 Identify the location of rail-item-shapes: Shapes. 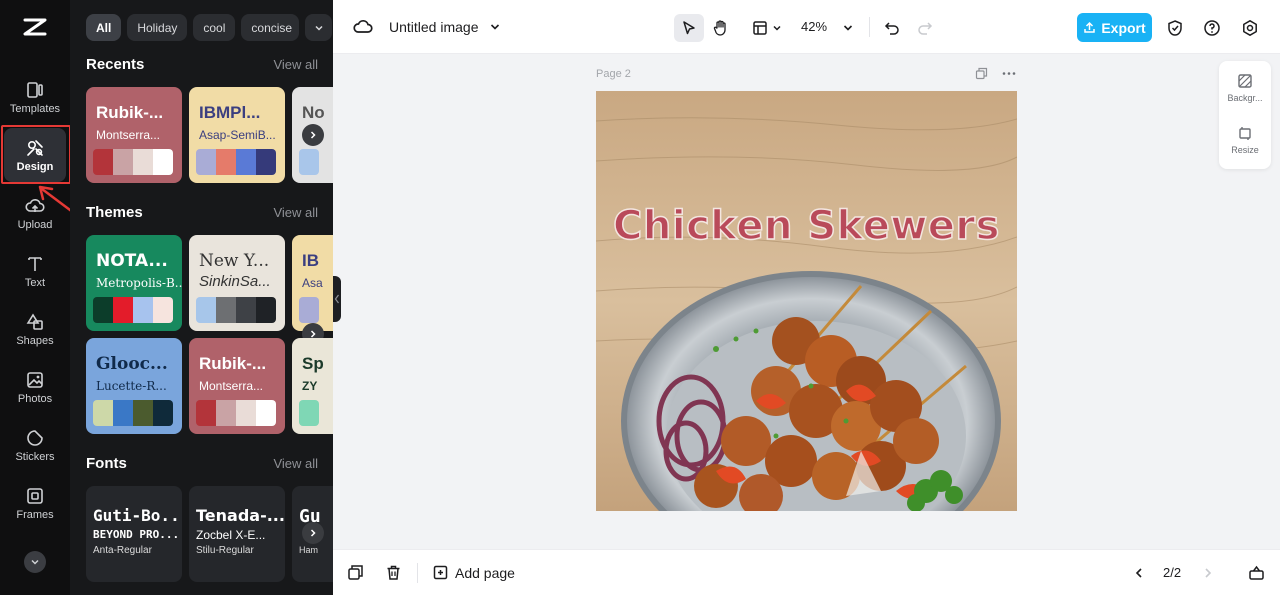
(35, 329).